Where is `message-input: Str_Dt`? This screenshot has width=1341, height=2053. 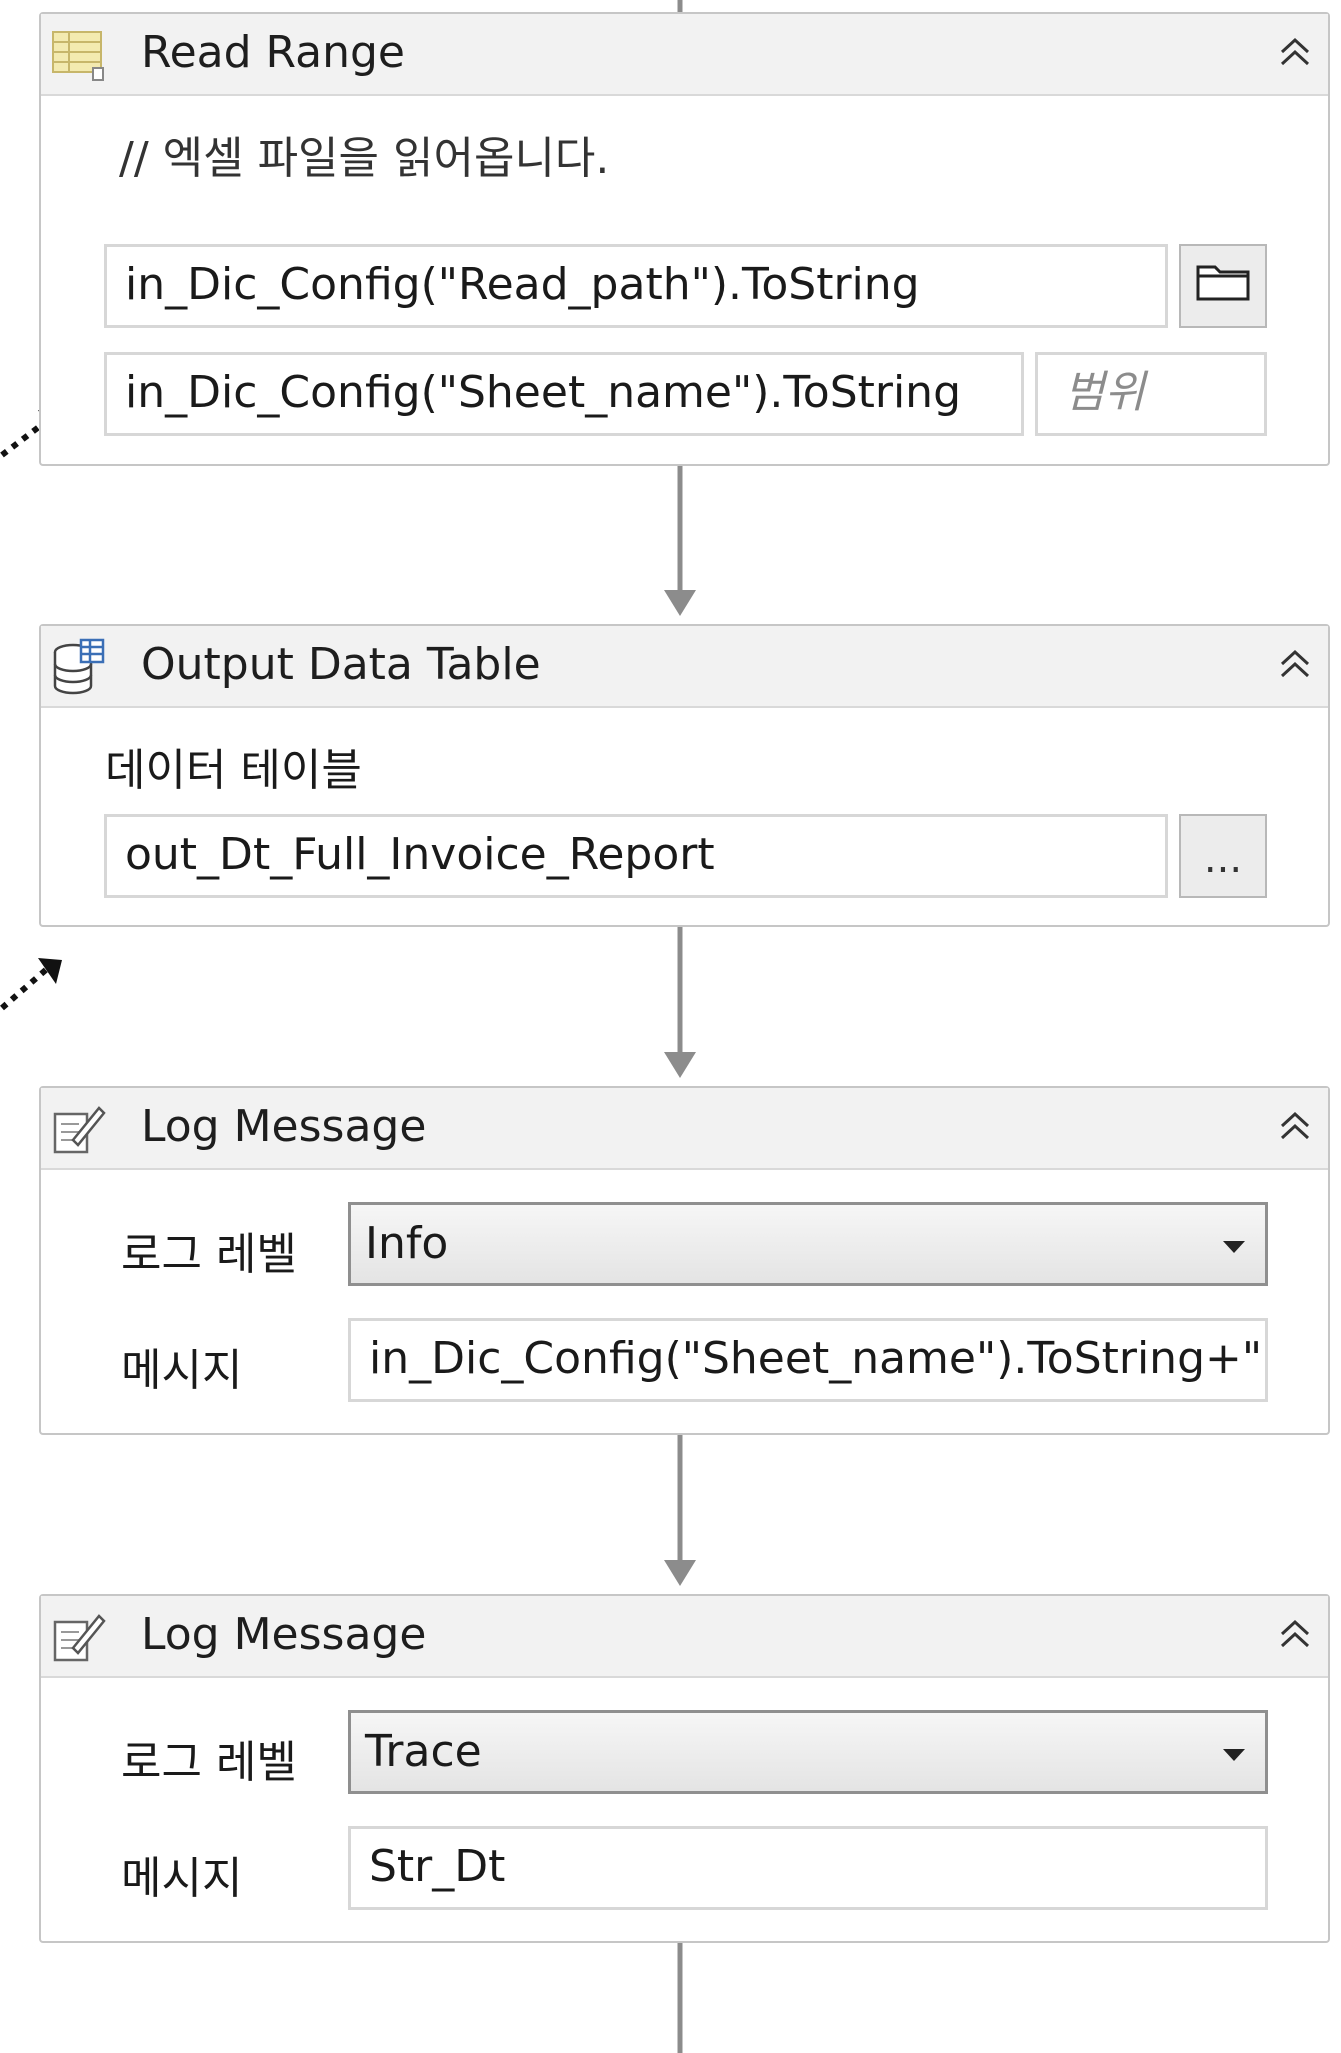
message-input: Str_Dt is located at coordinates (808, 1868).